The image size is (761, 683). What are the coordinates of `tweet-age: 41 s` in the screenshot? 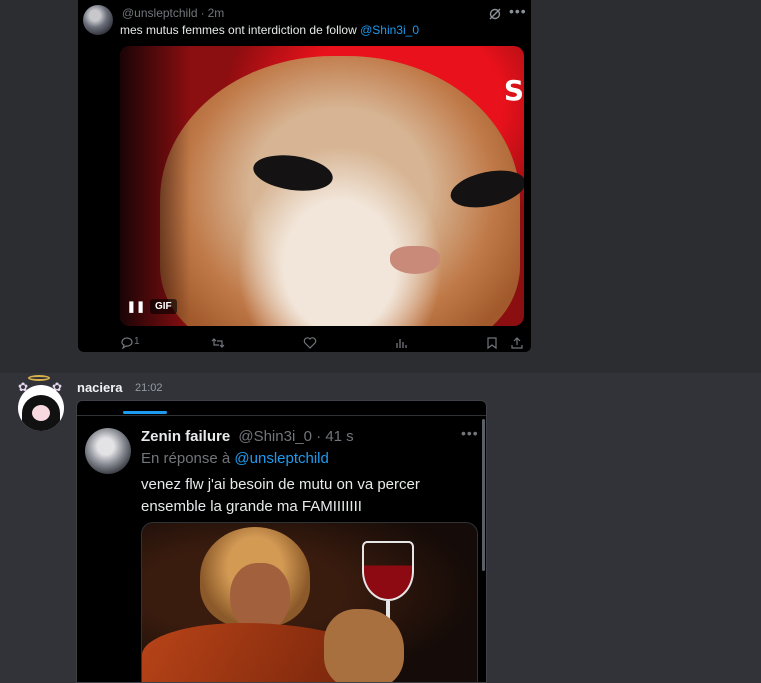 It's located at (339, 436).